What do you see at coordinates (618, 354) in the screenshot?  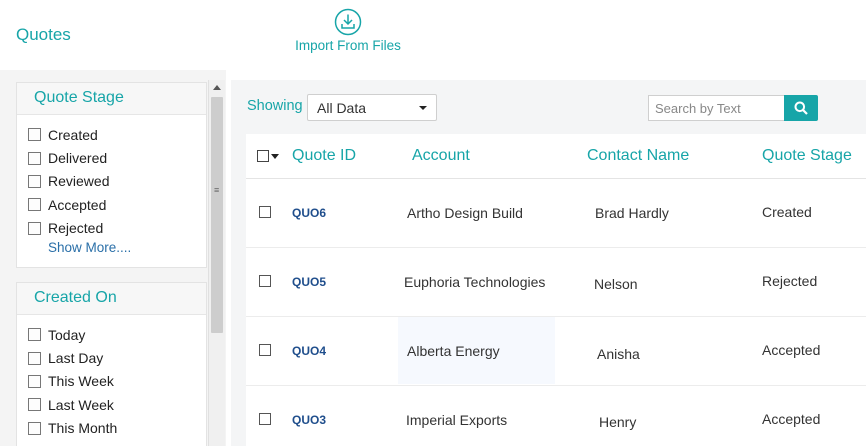 I see `contact-cell: Anisha` at bounding box center [618, 354].